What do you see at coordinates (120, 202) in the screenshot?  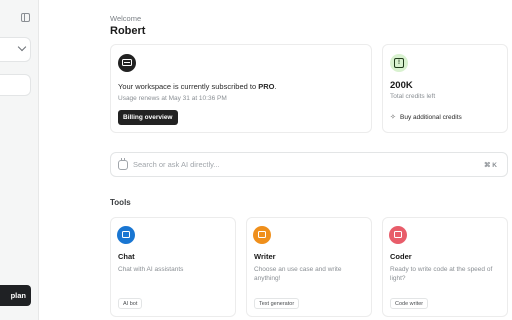 I see `tools-section-title: Tools` at bounding box center [120, 202].